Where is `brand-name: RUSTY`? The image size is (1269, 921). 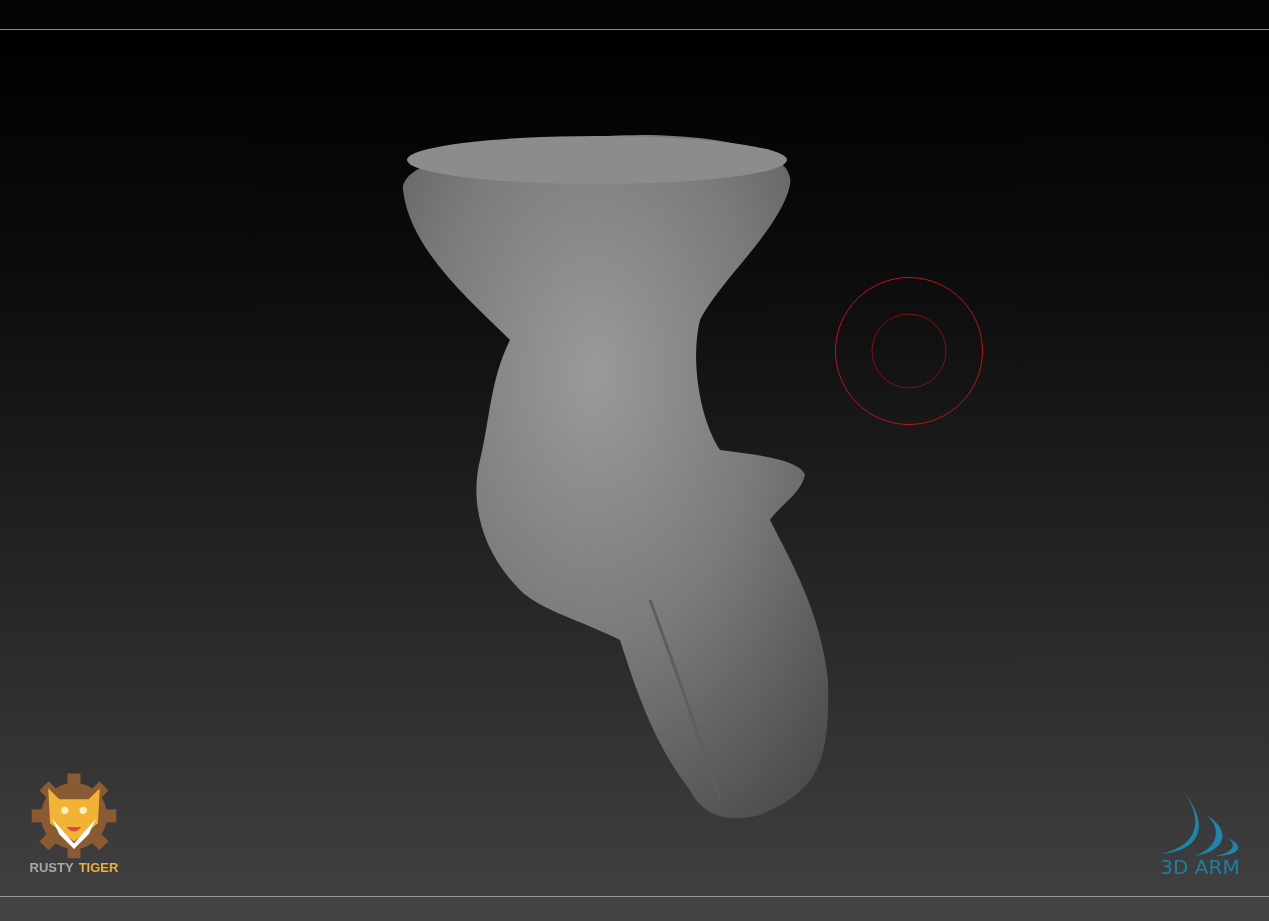 brand-name: RUSTY is located at coordinates (51, 867).